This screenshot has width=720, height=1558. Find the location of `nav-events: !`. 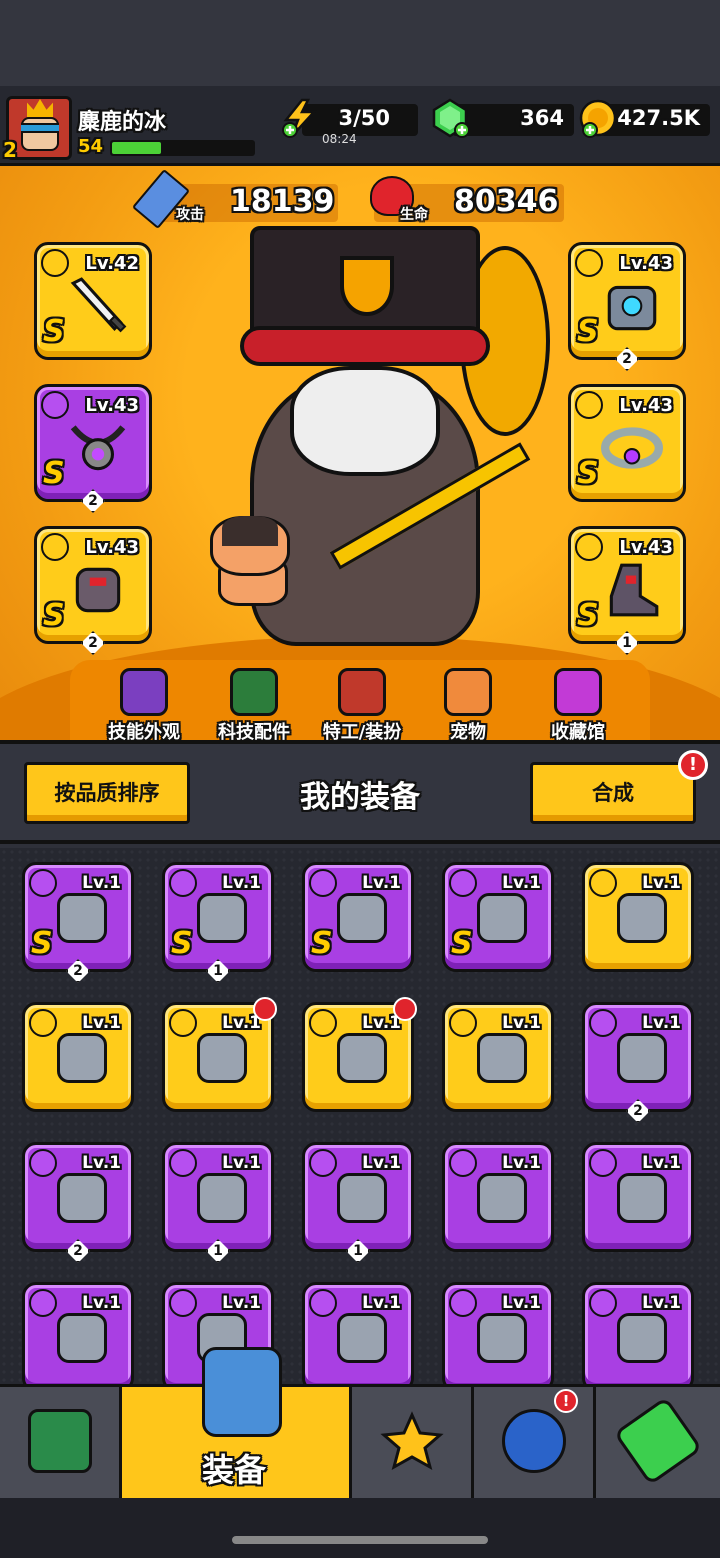

nav-events: ! is located at coordinates (535, 1442).